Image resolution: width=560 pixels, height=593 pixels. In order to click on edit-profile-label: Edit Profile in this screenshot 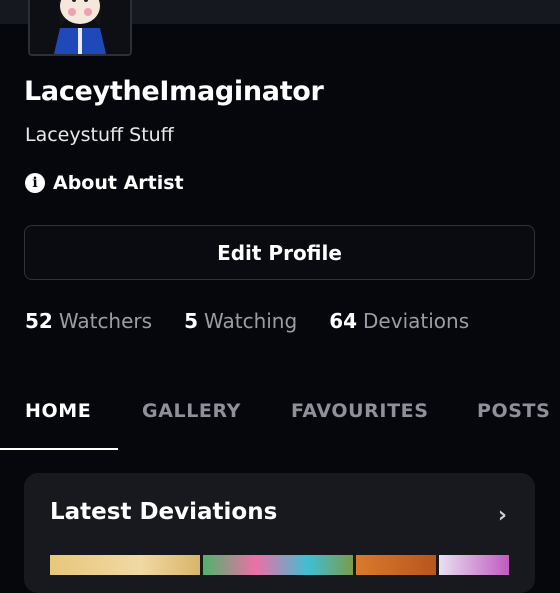, I will do `click(279, 252)`.